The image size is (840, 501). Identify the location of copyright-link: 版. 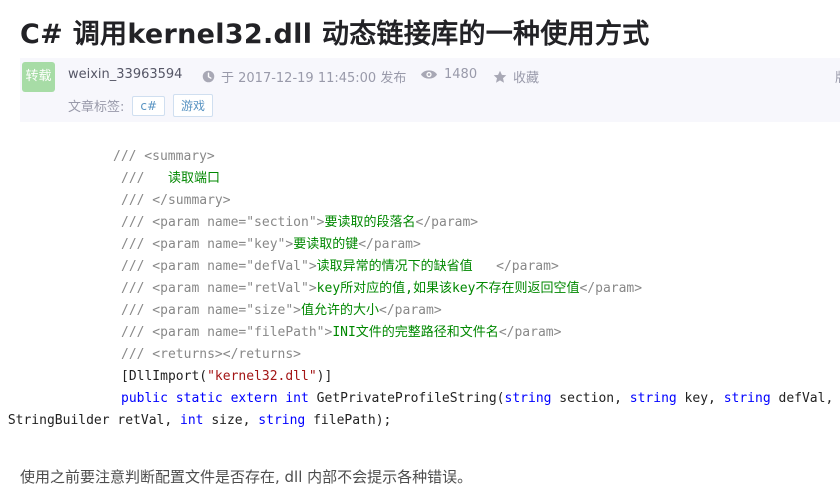
(837, 76).